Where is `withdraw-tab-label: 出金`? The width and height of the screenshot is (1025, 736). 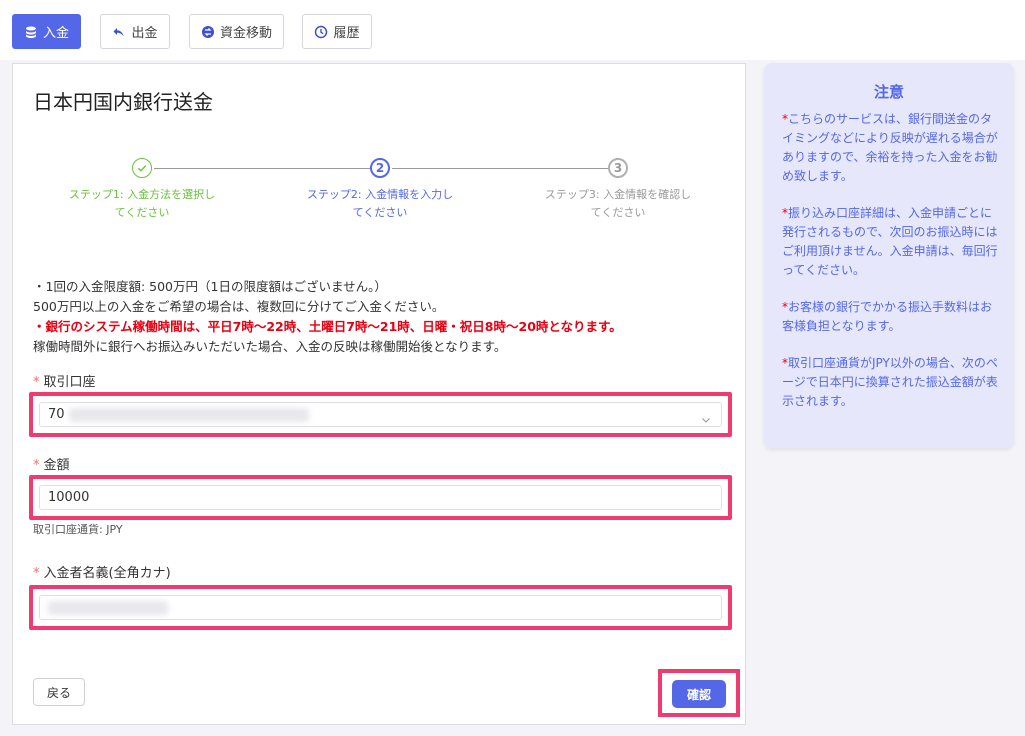 withdraw-tab-label: 出金 is located at coordinates (144, 33).